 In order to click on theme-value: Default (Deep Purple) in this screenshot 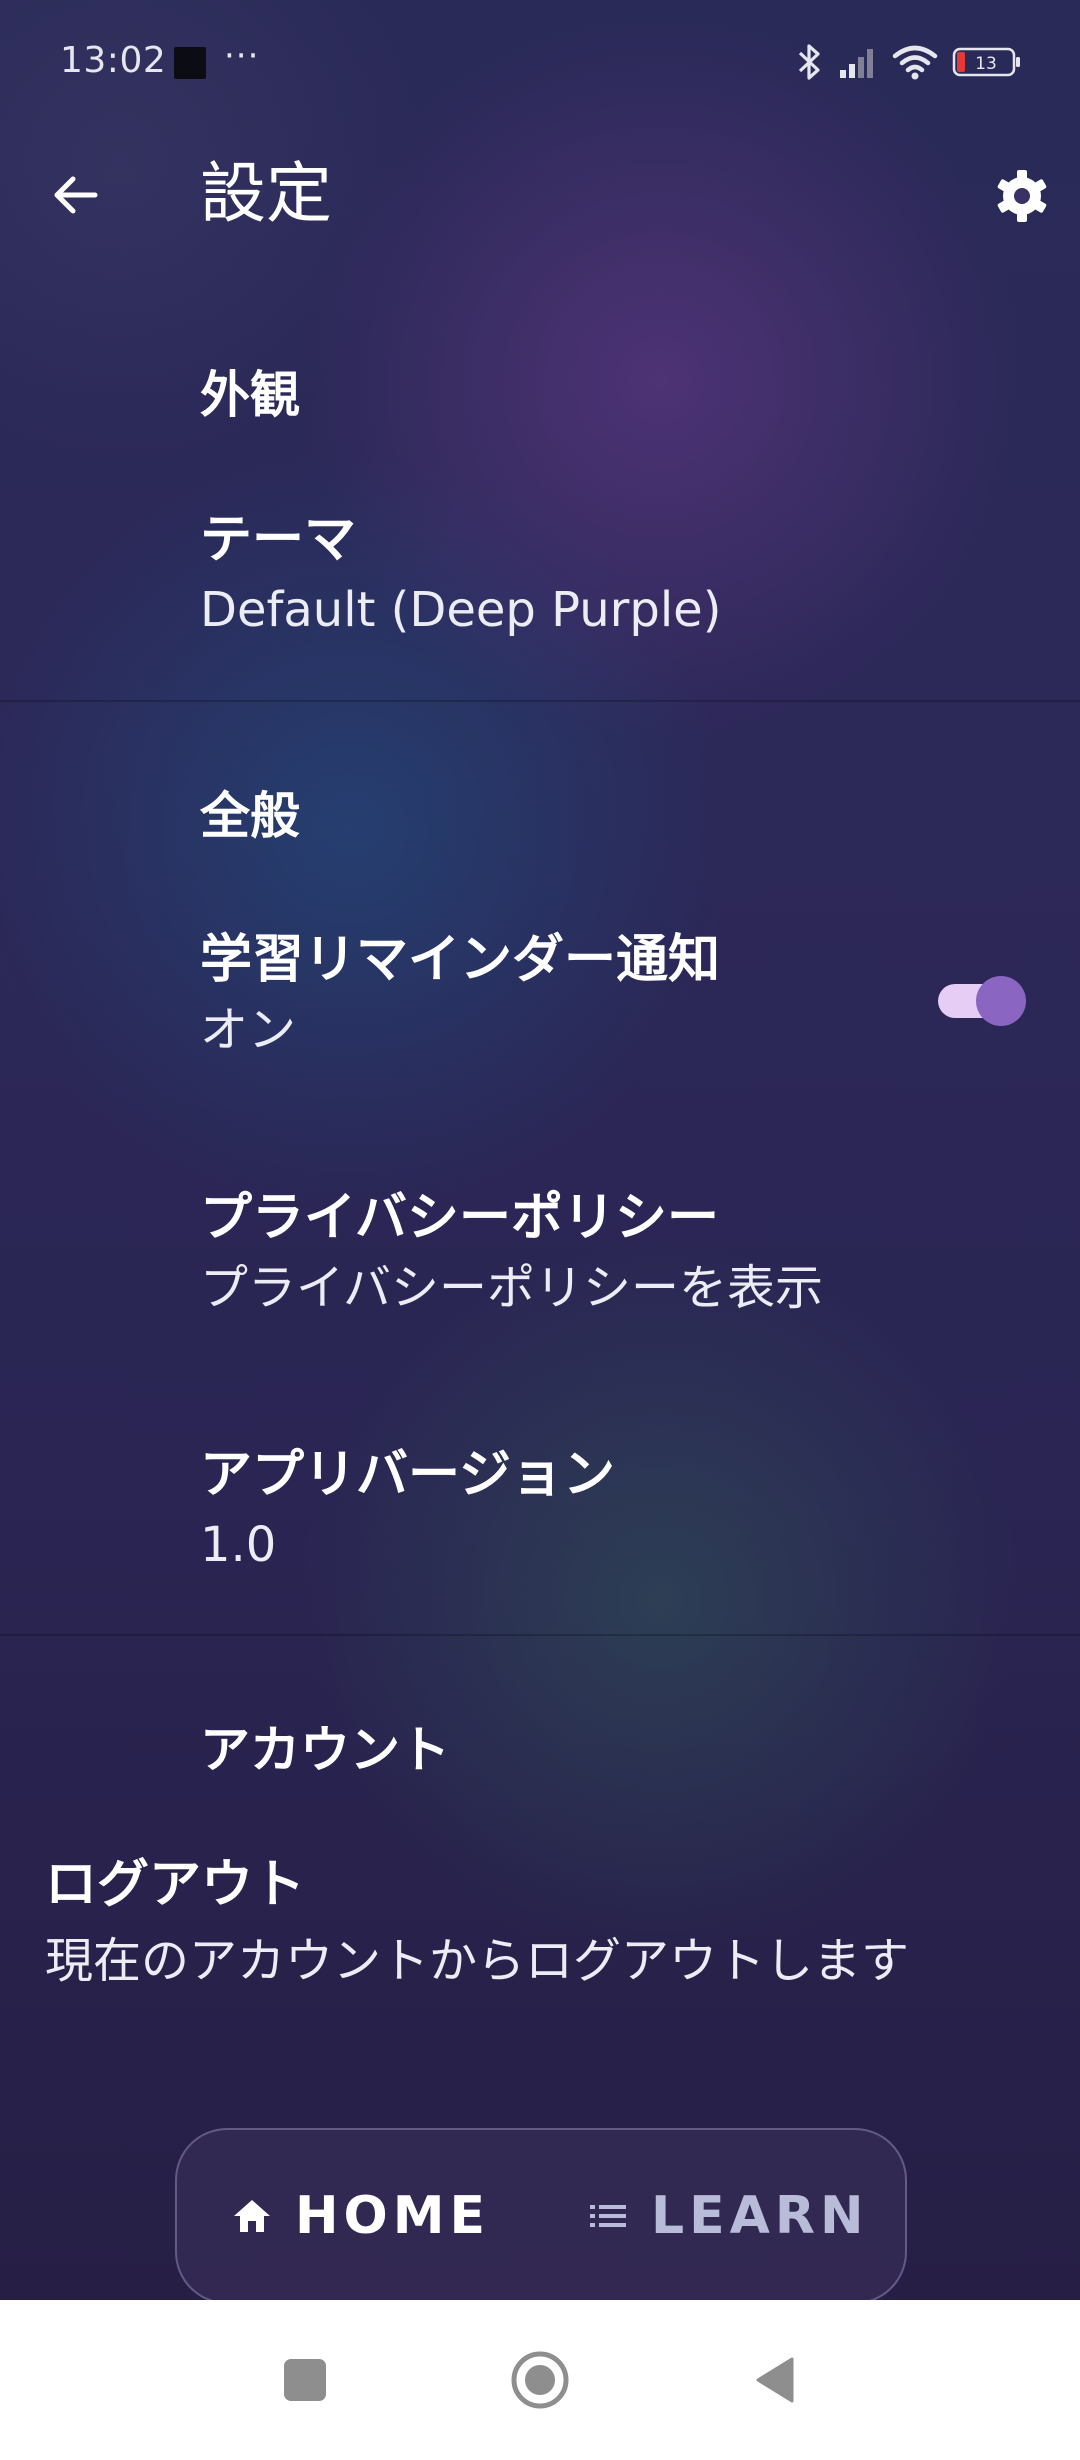, I will do `click(461, 610)`.